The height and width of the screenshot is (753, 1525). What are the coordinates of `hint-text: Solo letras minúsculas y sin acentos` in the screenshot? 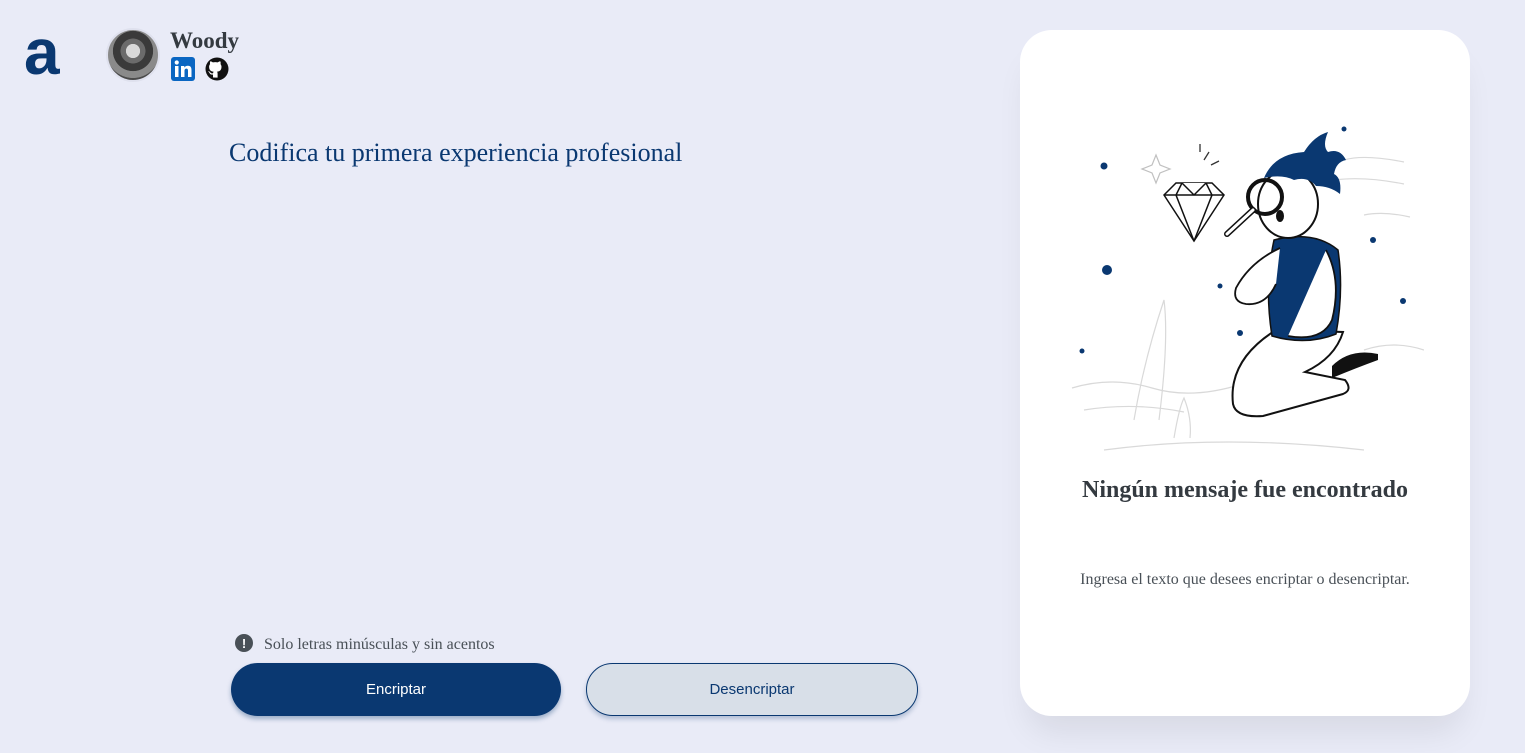 It's located at (379, 644).